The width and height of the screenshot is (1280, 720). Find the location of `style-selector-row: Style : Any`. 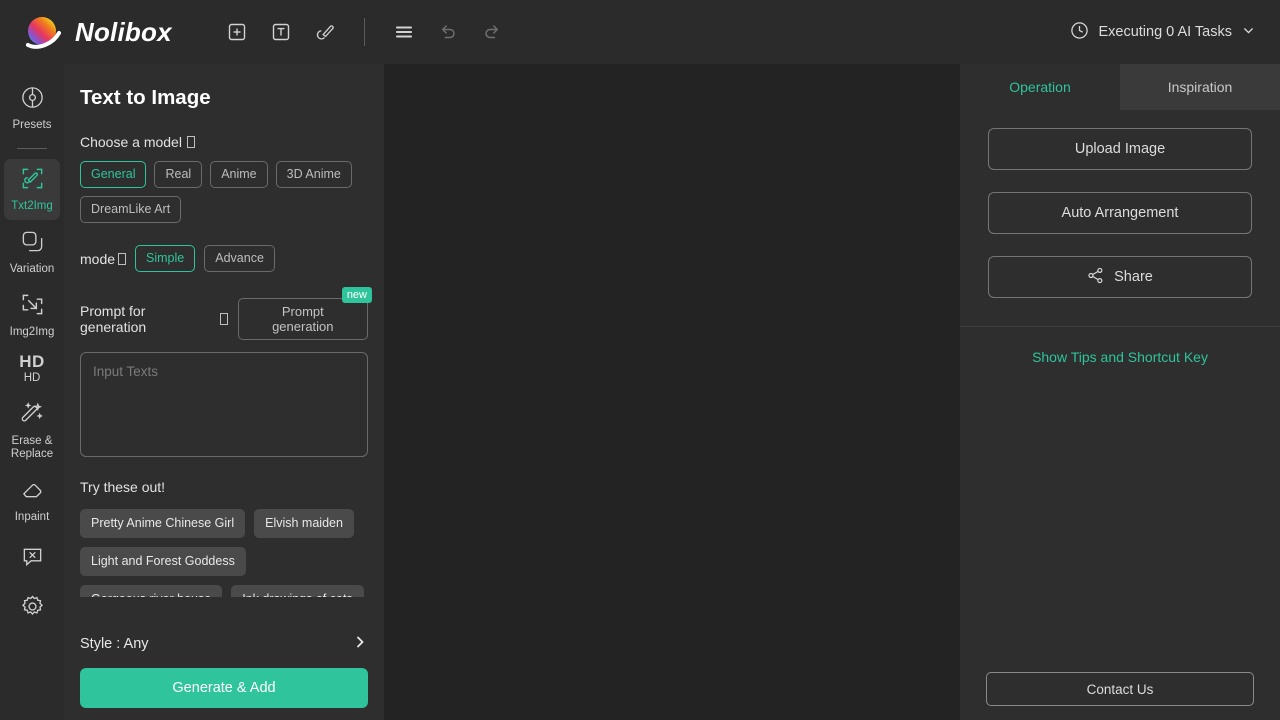

style-selector-row: Style : Any is located at coordinates (224, 645).